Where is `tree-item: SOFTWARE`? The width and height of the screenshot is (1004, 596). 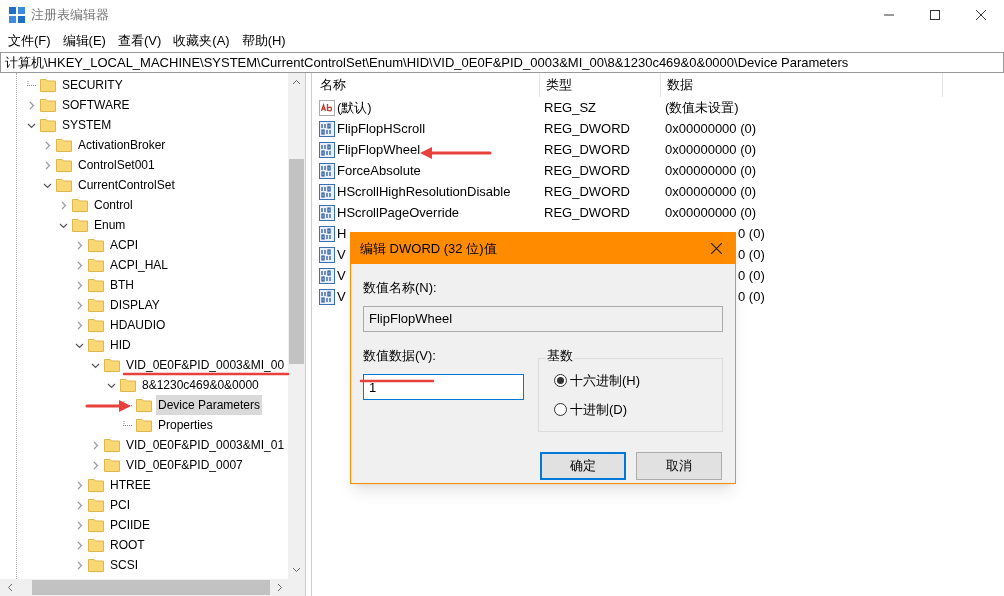
tree-item: SOFTWARE is located at coordinates (96, 105).